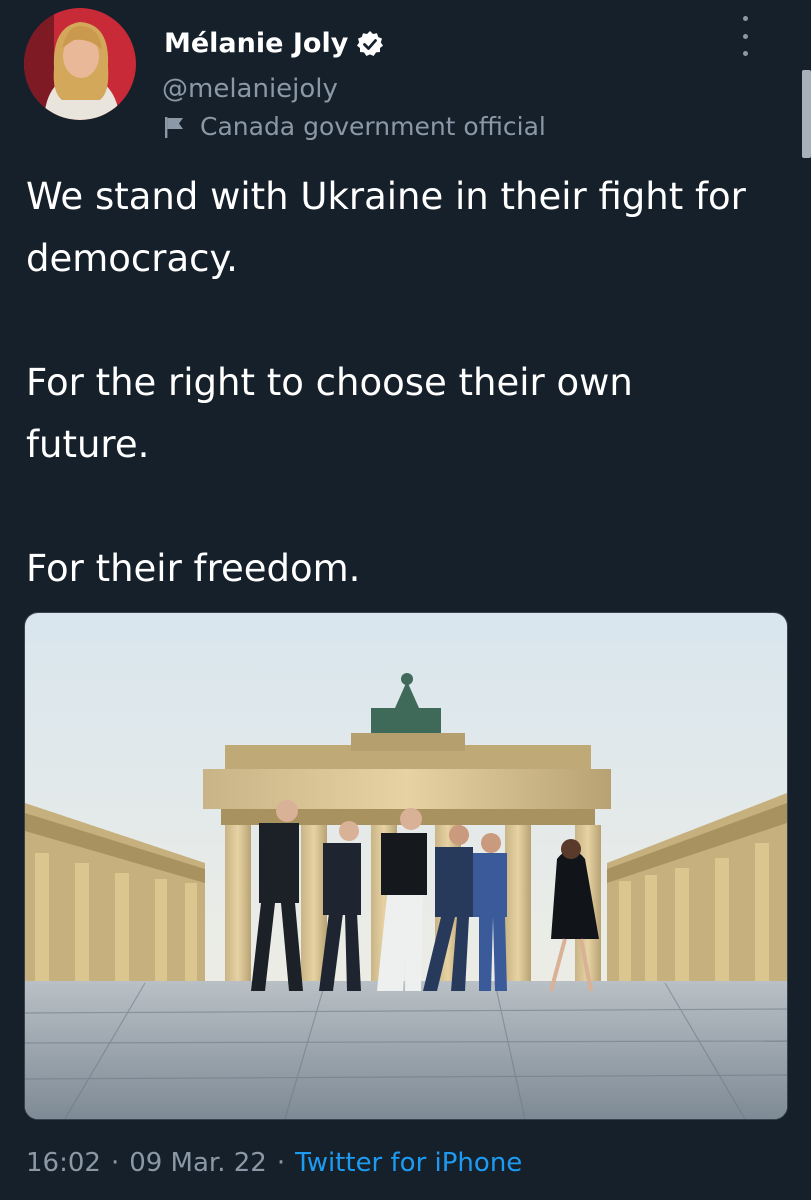  What do you see at coordinates (274, 1163) in the screenshot?
I see `tweet-meta: 16:02 · 09 Mar. 22 · Twitter for iPhone` at bounding box center [274, 1163].